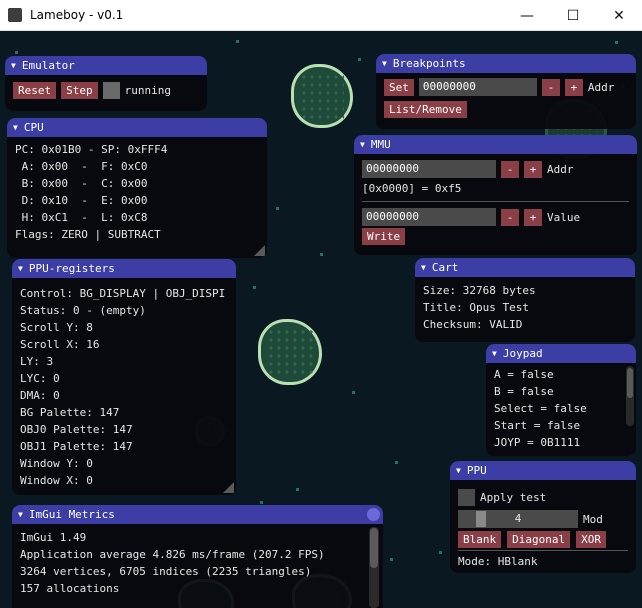  I want to click on cpu-window-header: ▼ CPU, so click(137, 127).